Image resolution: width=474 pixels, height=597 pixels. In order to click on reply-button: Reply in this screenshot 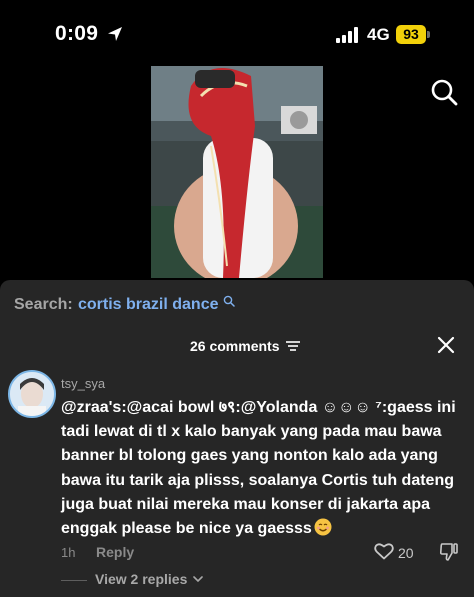, I will do `click(115, 552)`.